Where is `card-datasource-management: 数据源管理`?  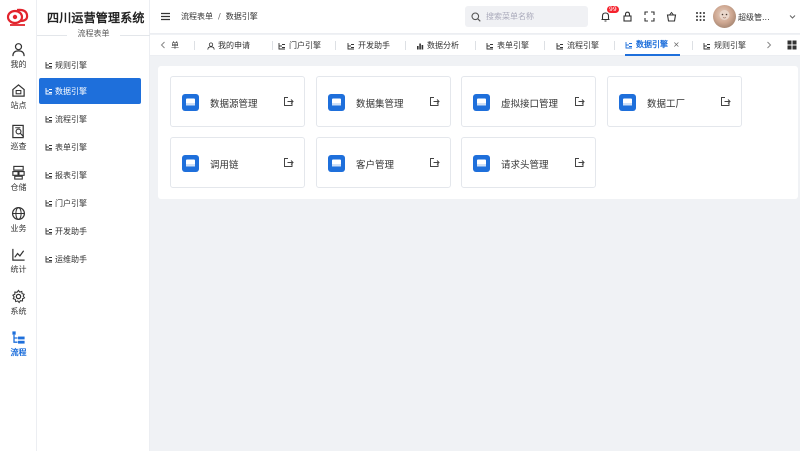
card-datasource-management: 数据源管理 is located at coordinates (237, 101).